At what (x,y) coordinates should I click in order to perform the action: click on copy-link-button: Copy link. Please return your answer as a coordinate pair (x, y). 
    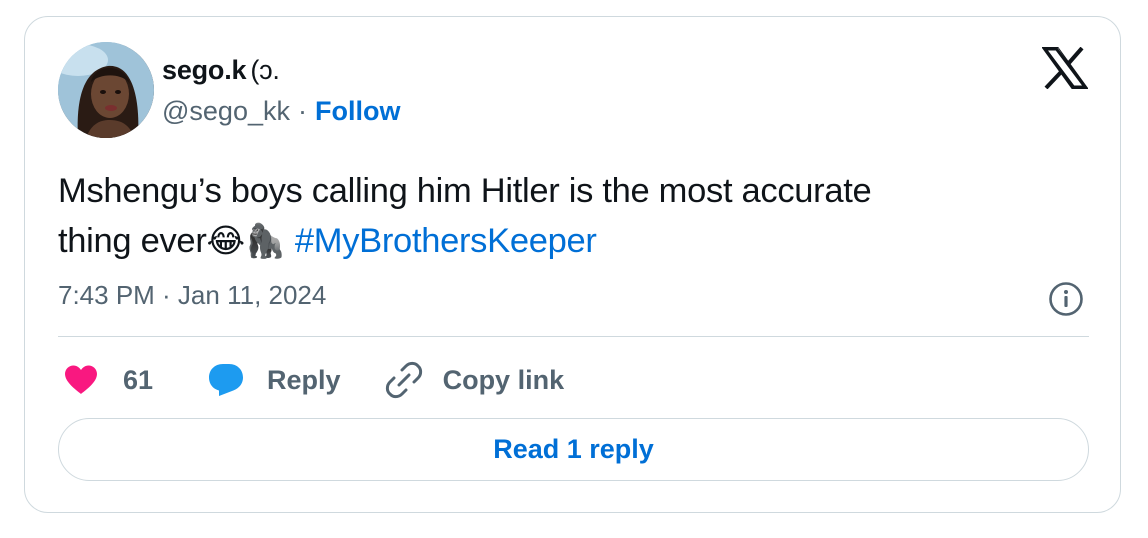
    Looking at the image, I should click on (475, 380).